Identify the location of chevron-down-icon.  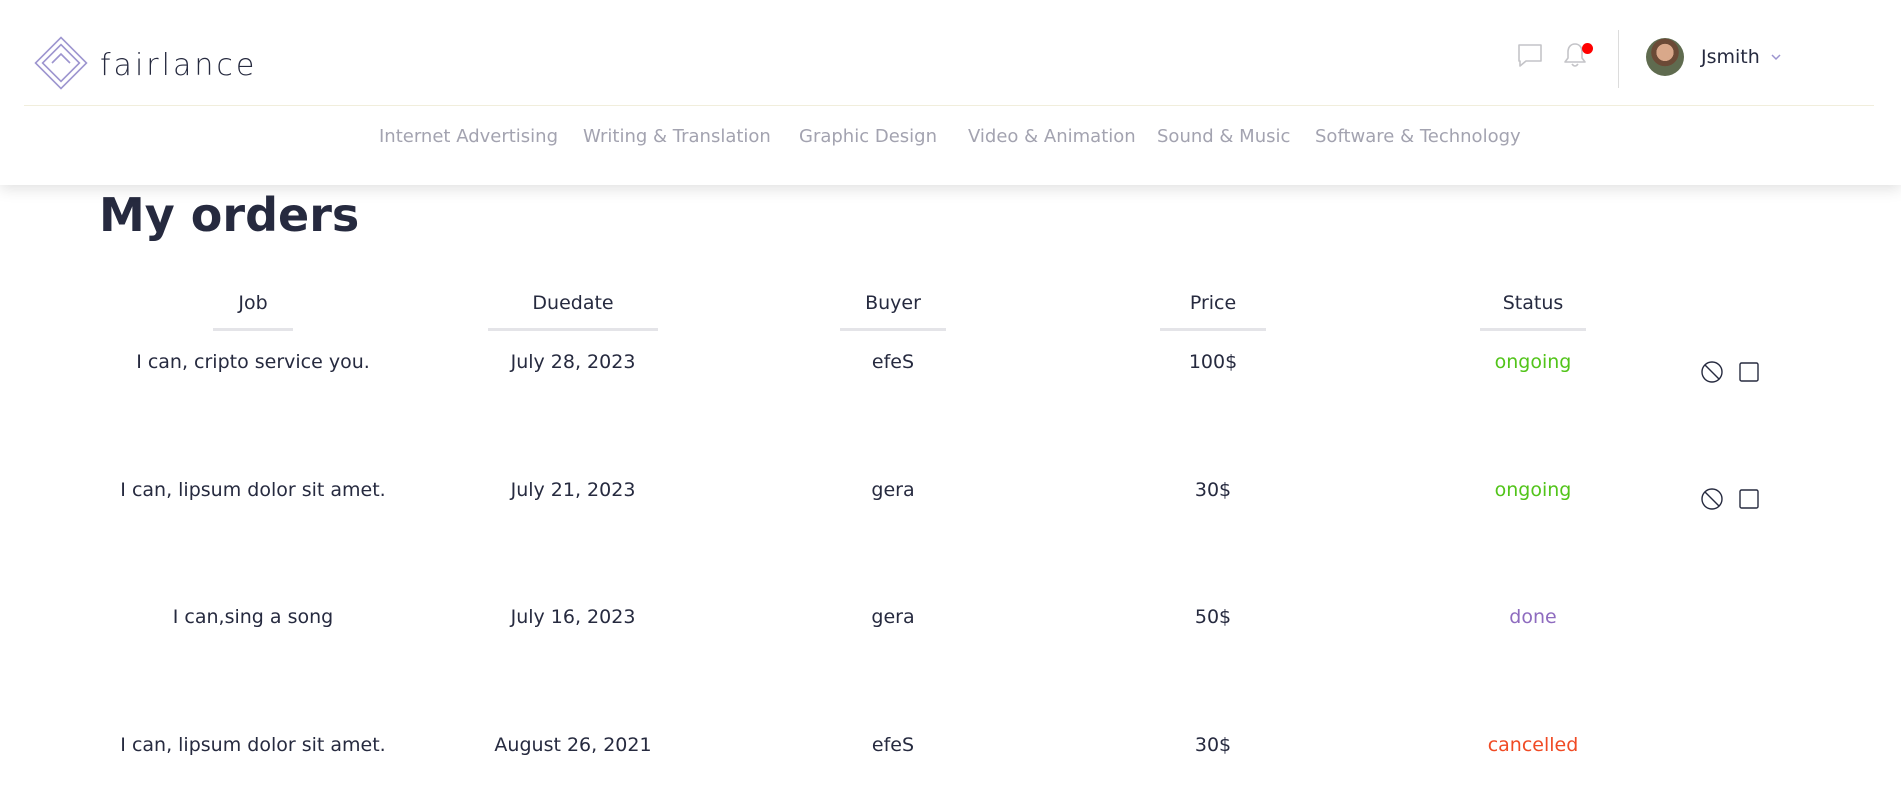
(1771, 57).